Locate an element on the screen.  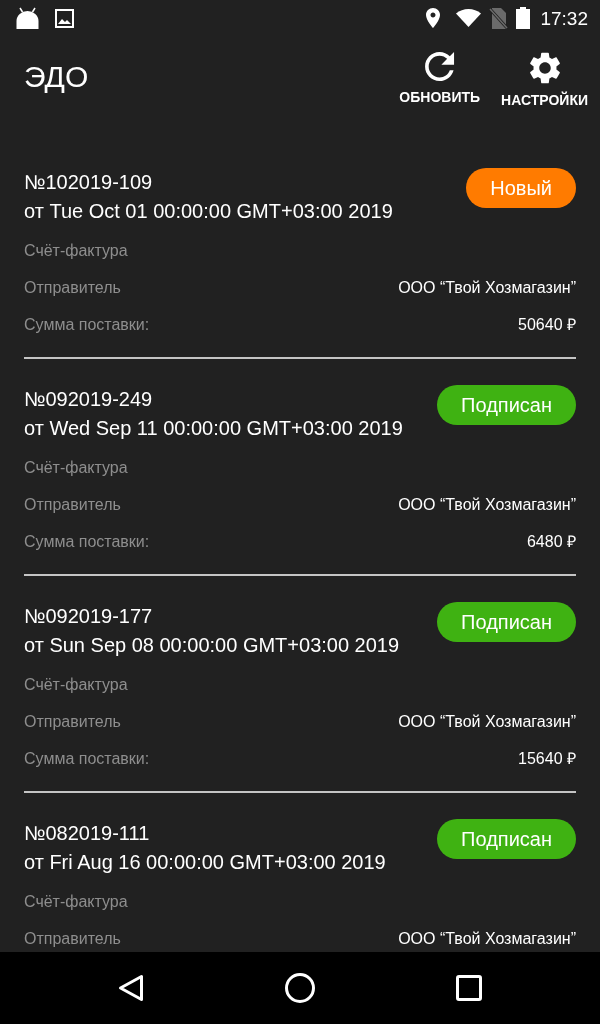
android-icon is located at coordinates (27, 18).